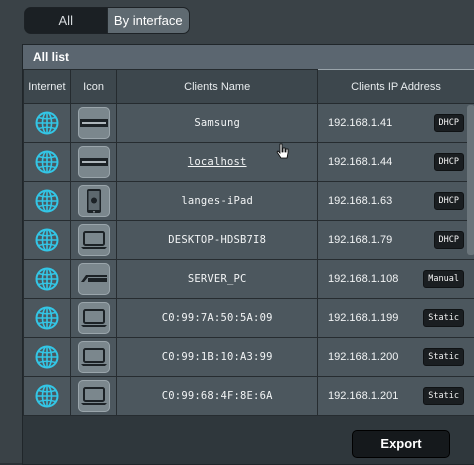 This screenshot has width=474, height=465. Describe the element at coordinates (249, 162) in the screenshot. I see `table-row: localhost 192.168.1.44 DHCP` at that location.